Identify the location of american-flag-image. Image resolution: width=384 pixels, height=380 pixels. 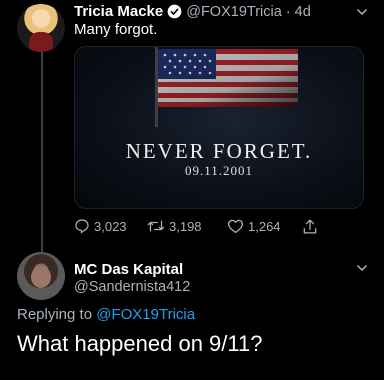
(228, 78).